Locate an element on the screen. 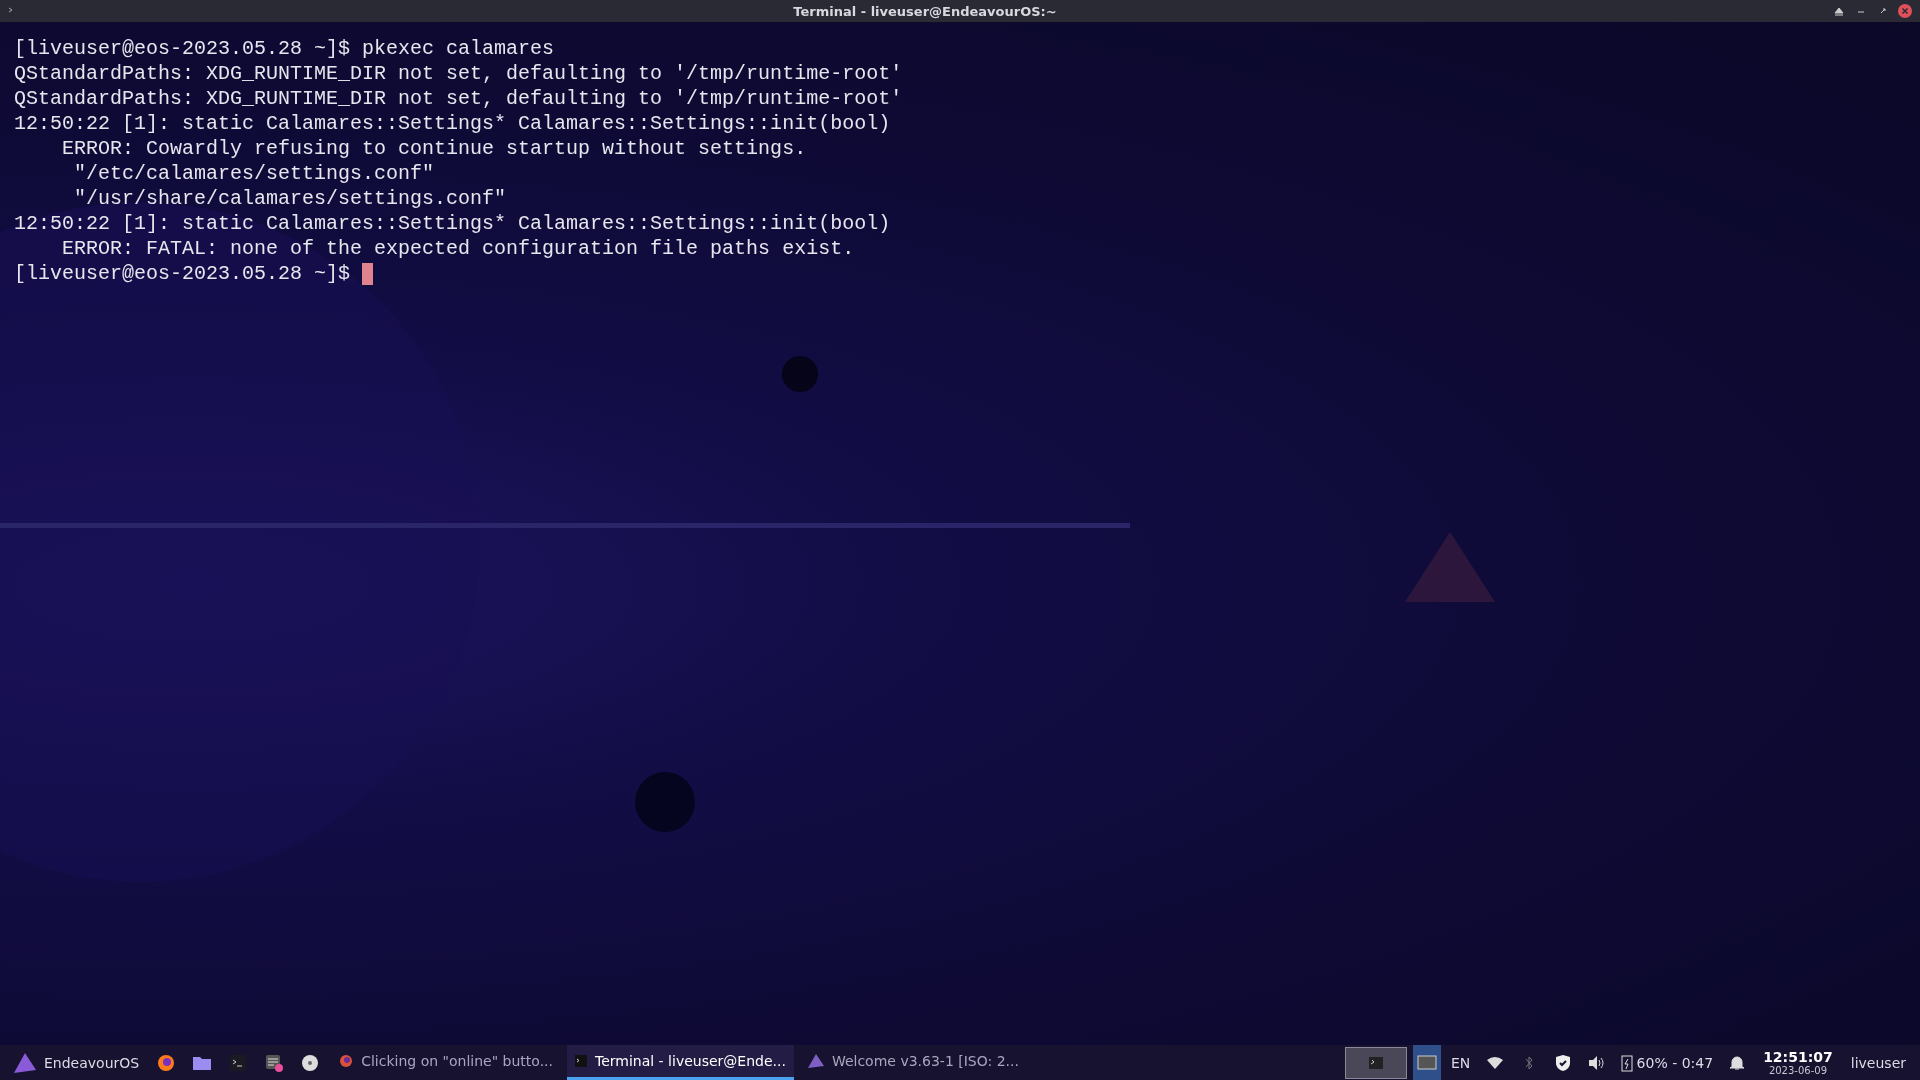  disc-icon is located at coordinates (310, 1062).